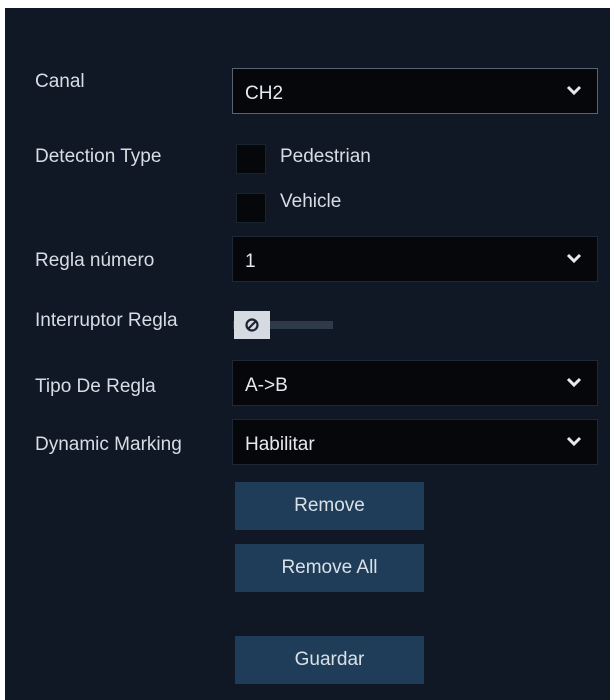 The height and width of the screenshot is (700, 615). I want to click on canal-label: Canal, so click(60, 81).